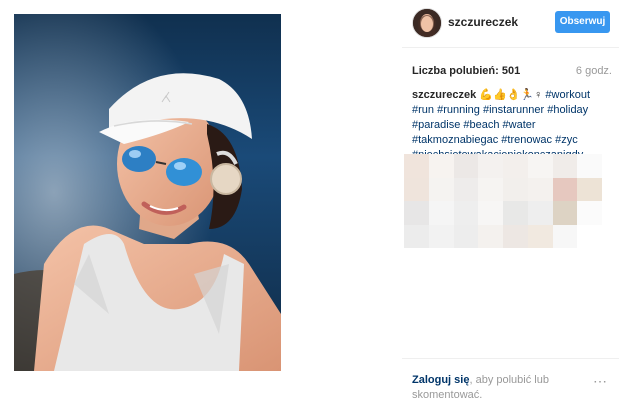  Describe the element at coordinates (511, 95) in the screenshot. I see `caption-emoji: 💪👍👌🏃♀` at that location.